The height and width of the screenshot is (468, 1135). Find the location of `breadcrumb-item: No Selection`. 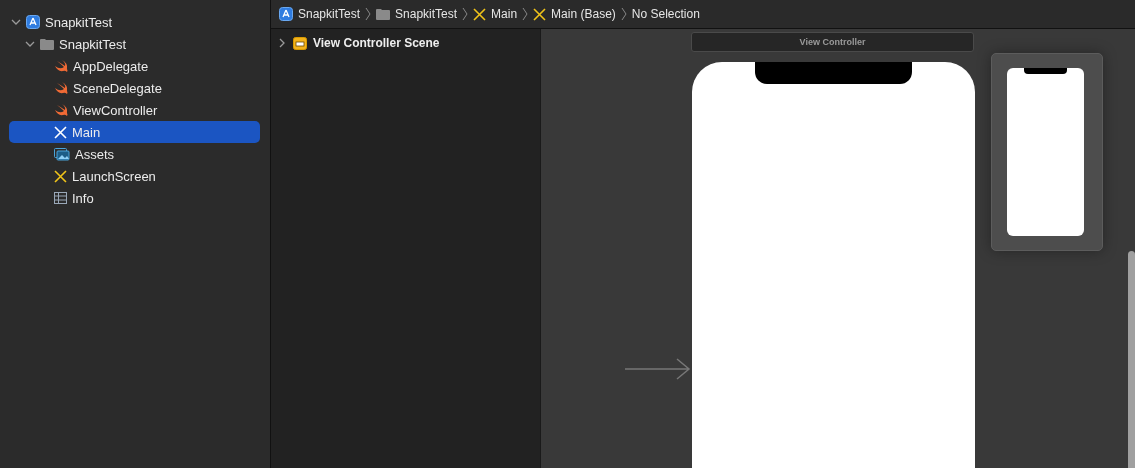

breadcrumb-item: No Selection is located at coordinates (665, 14).